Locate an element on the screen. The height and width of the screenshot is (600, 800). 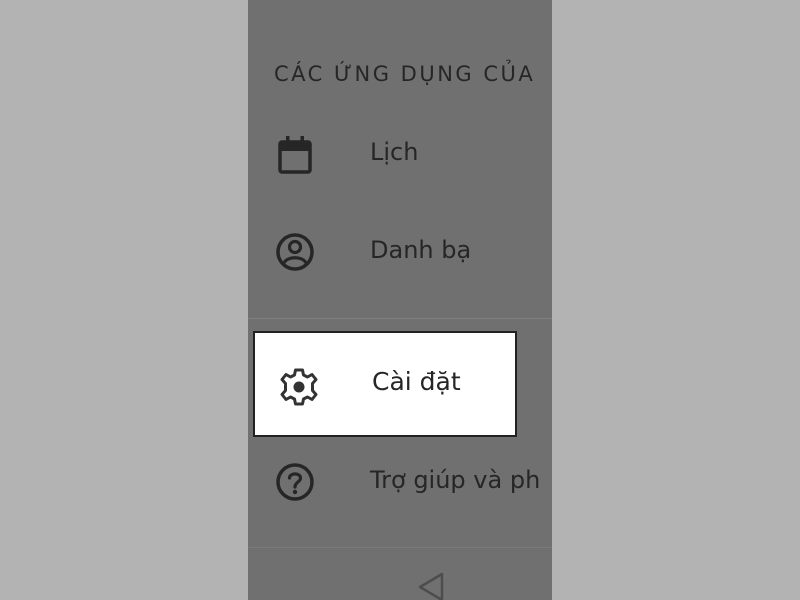
section-header-apps: CÁC ỨNG DỤNG CỦA is located at coordinates (405, 74).